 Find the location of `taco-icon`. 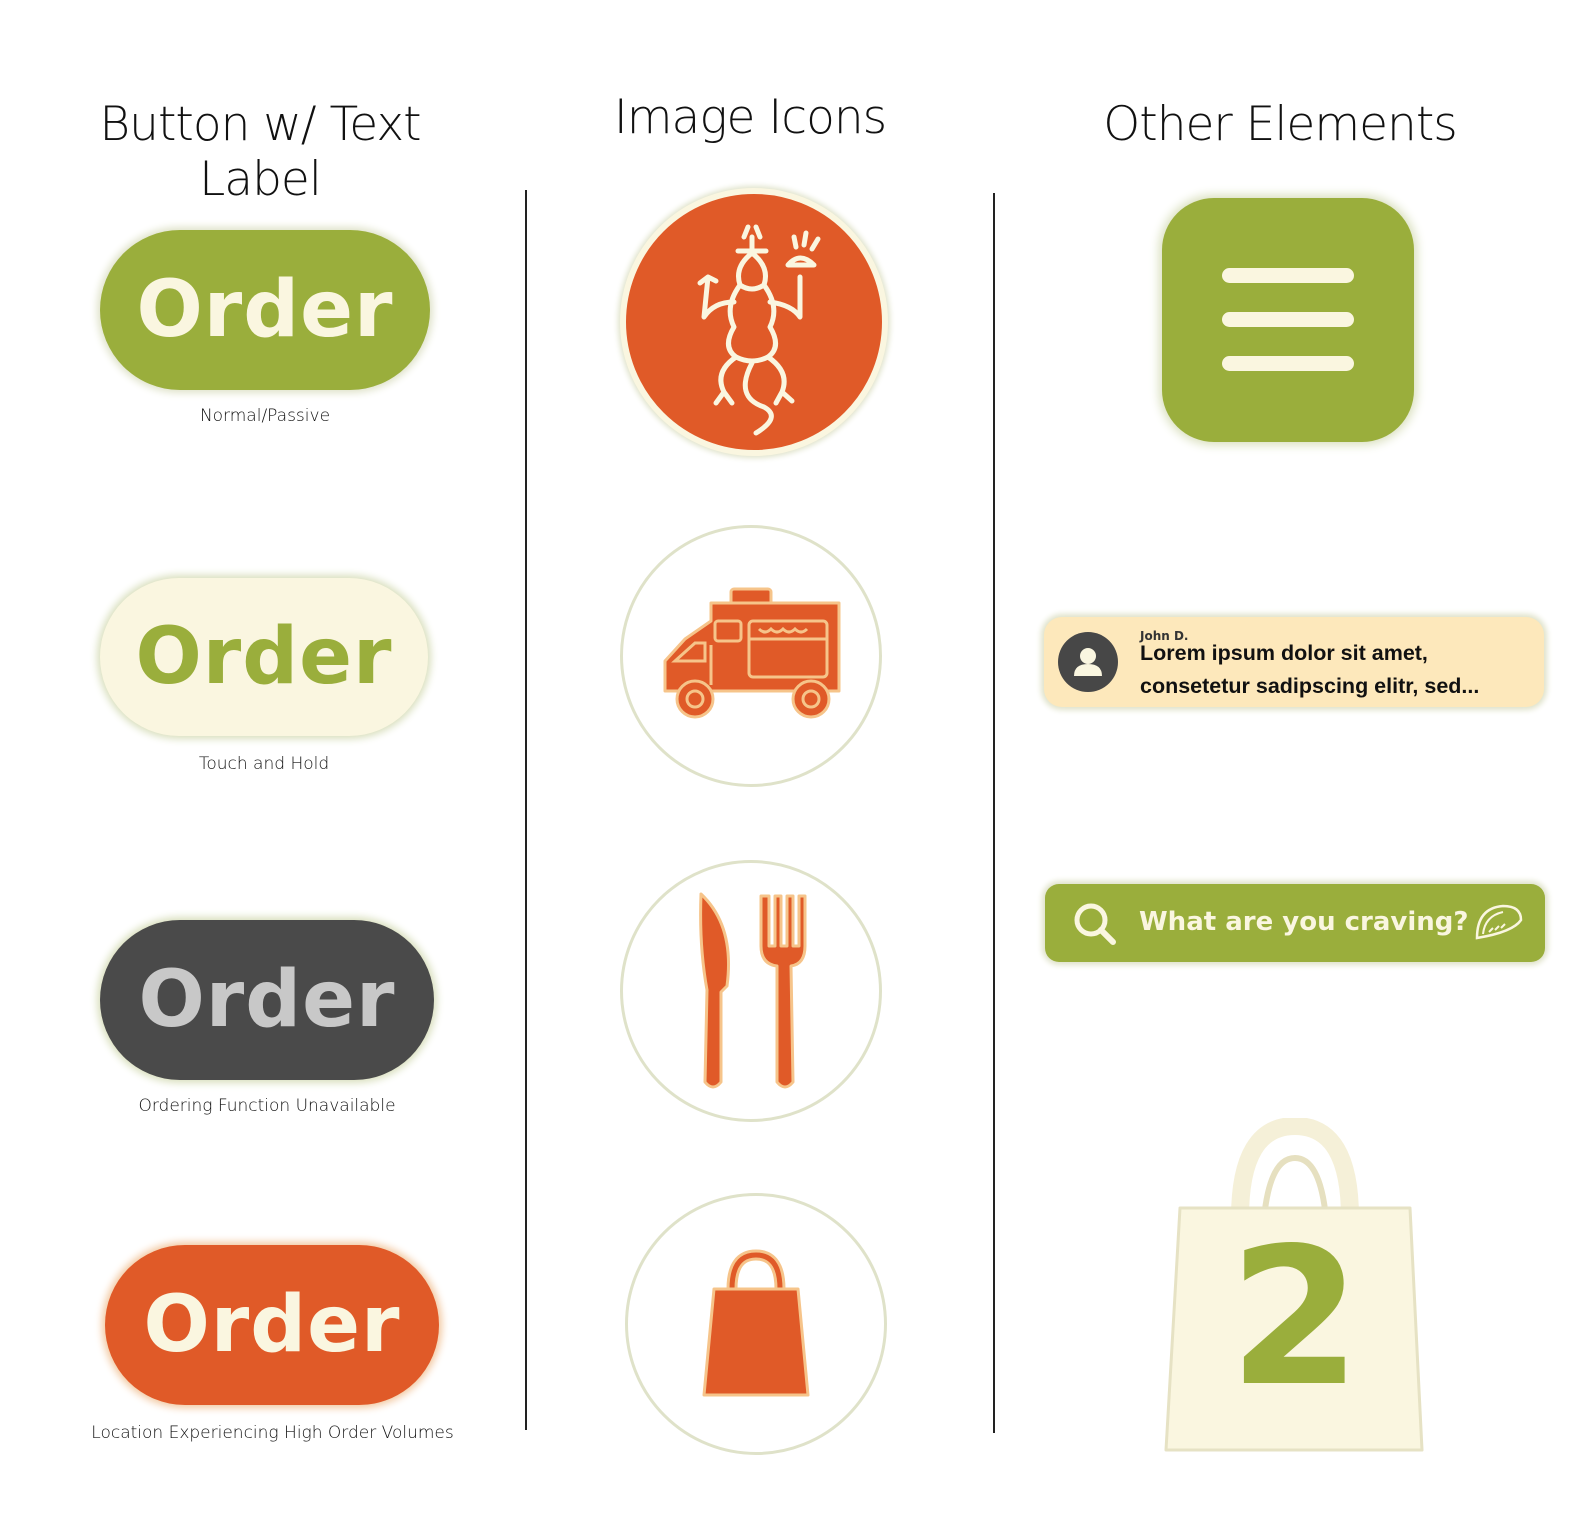

taco-icon is located at coordinates (1499, 922).